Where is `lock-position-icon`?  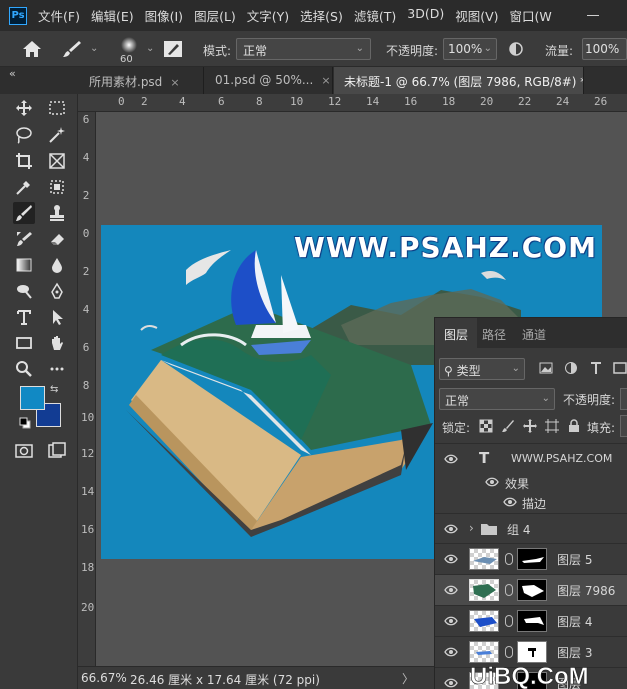
lock-position-icon is located at coordinates (530, 426).